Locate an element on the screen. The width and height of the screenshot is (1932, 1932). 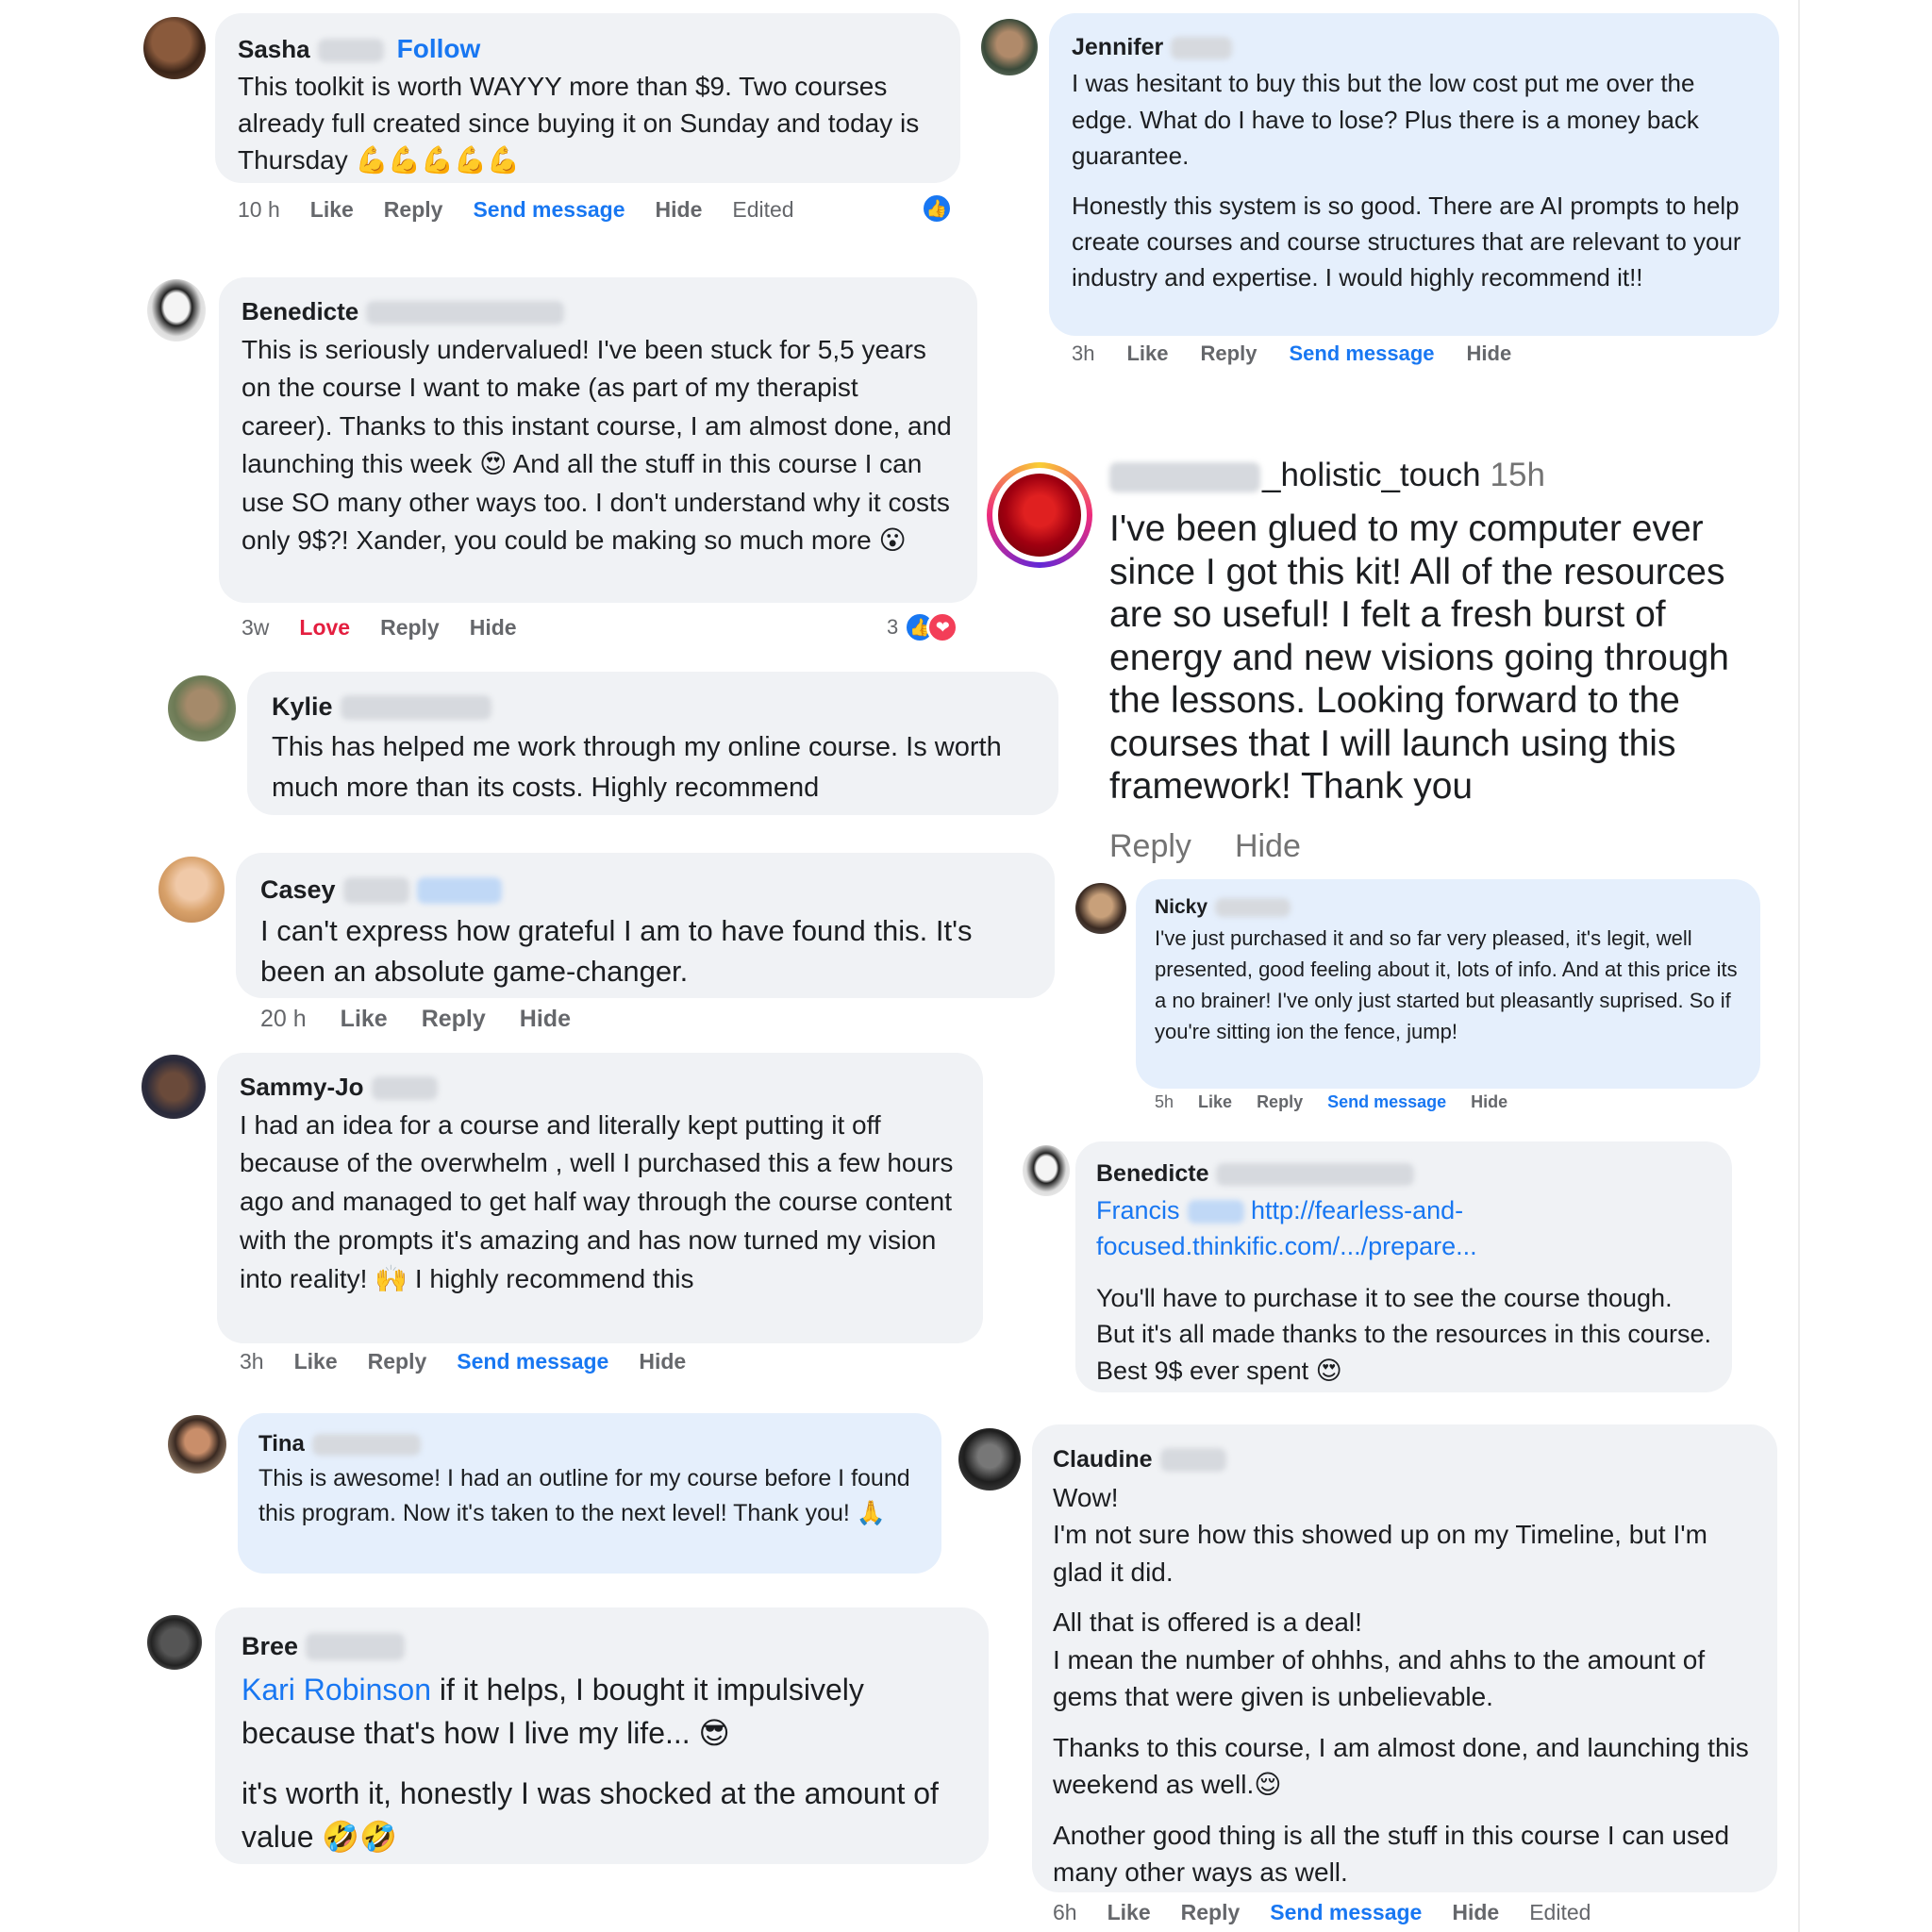
author-name: Casey is located at coordinates (298, 890).